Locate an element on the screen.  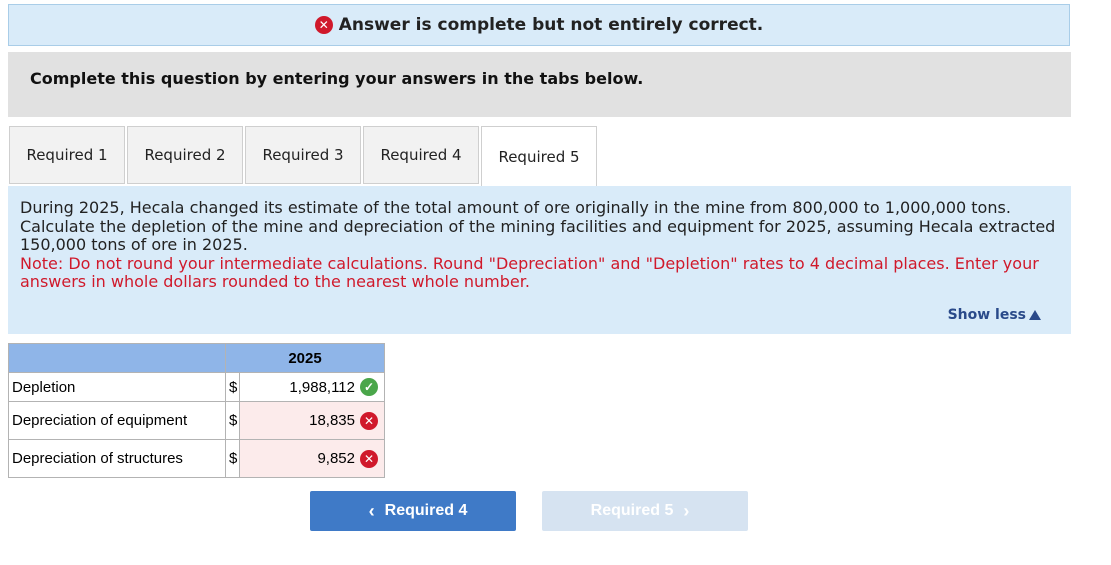
amount-value: 18,835 is located at coordinates (332, 420).